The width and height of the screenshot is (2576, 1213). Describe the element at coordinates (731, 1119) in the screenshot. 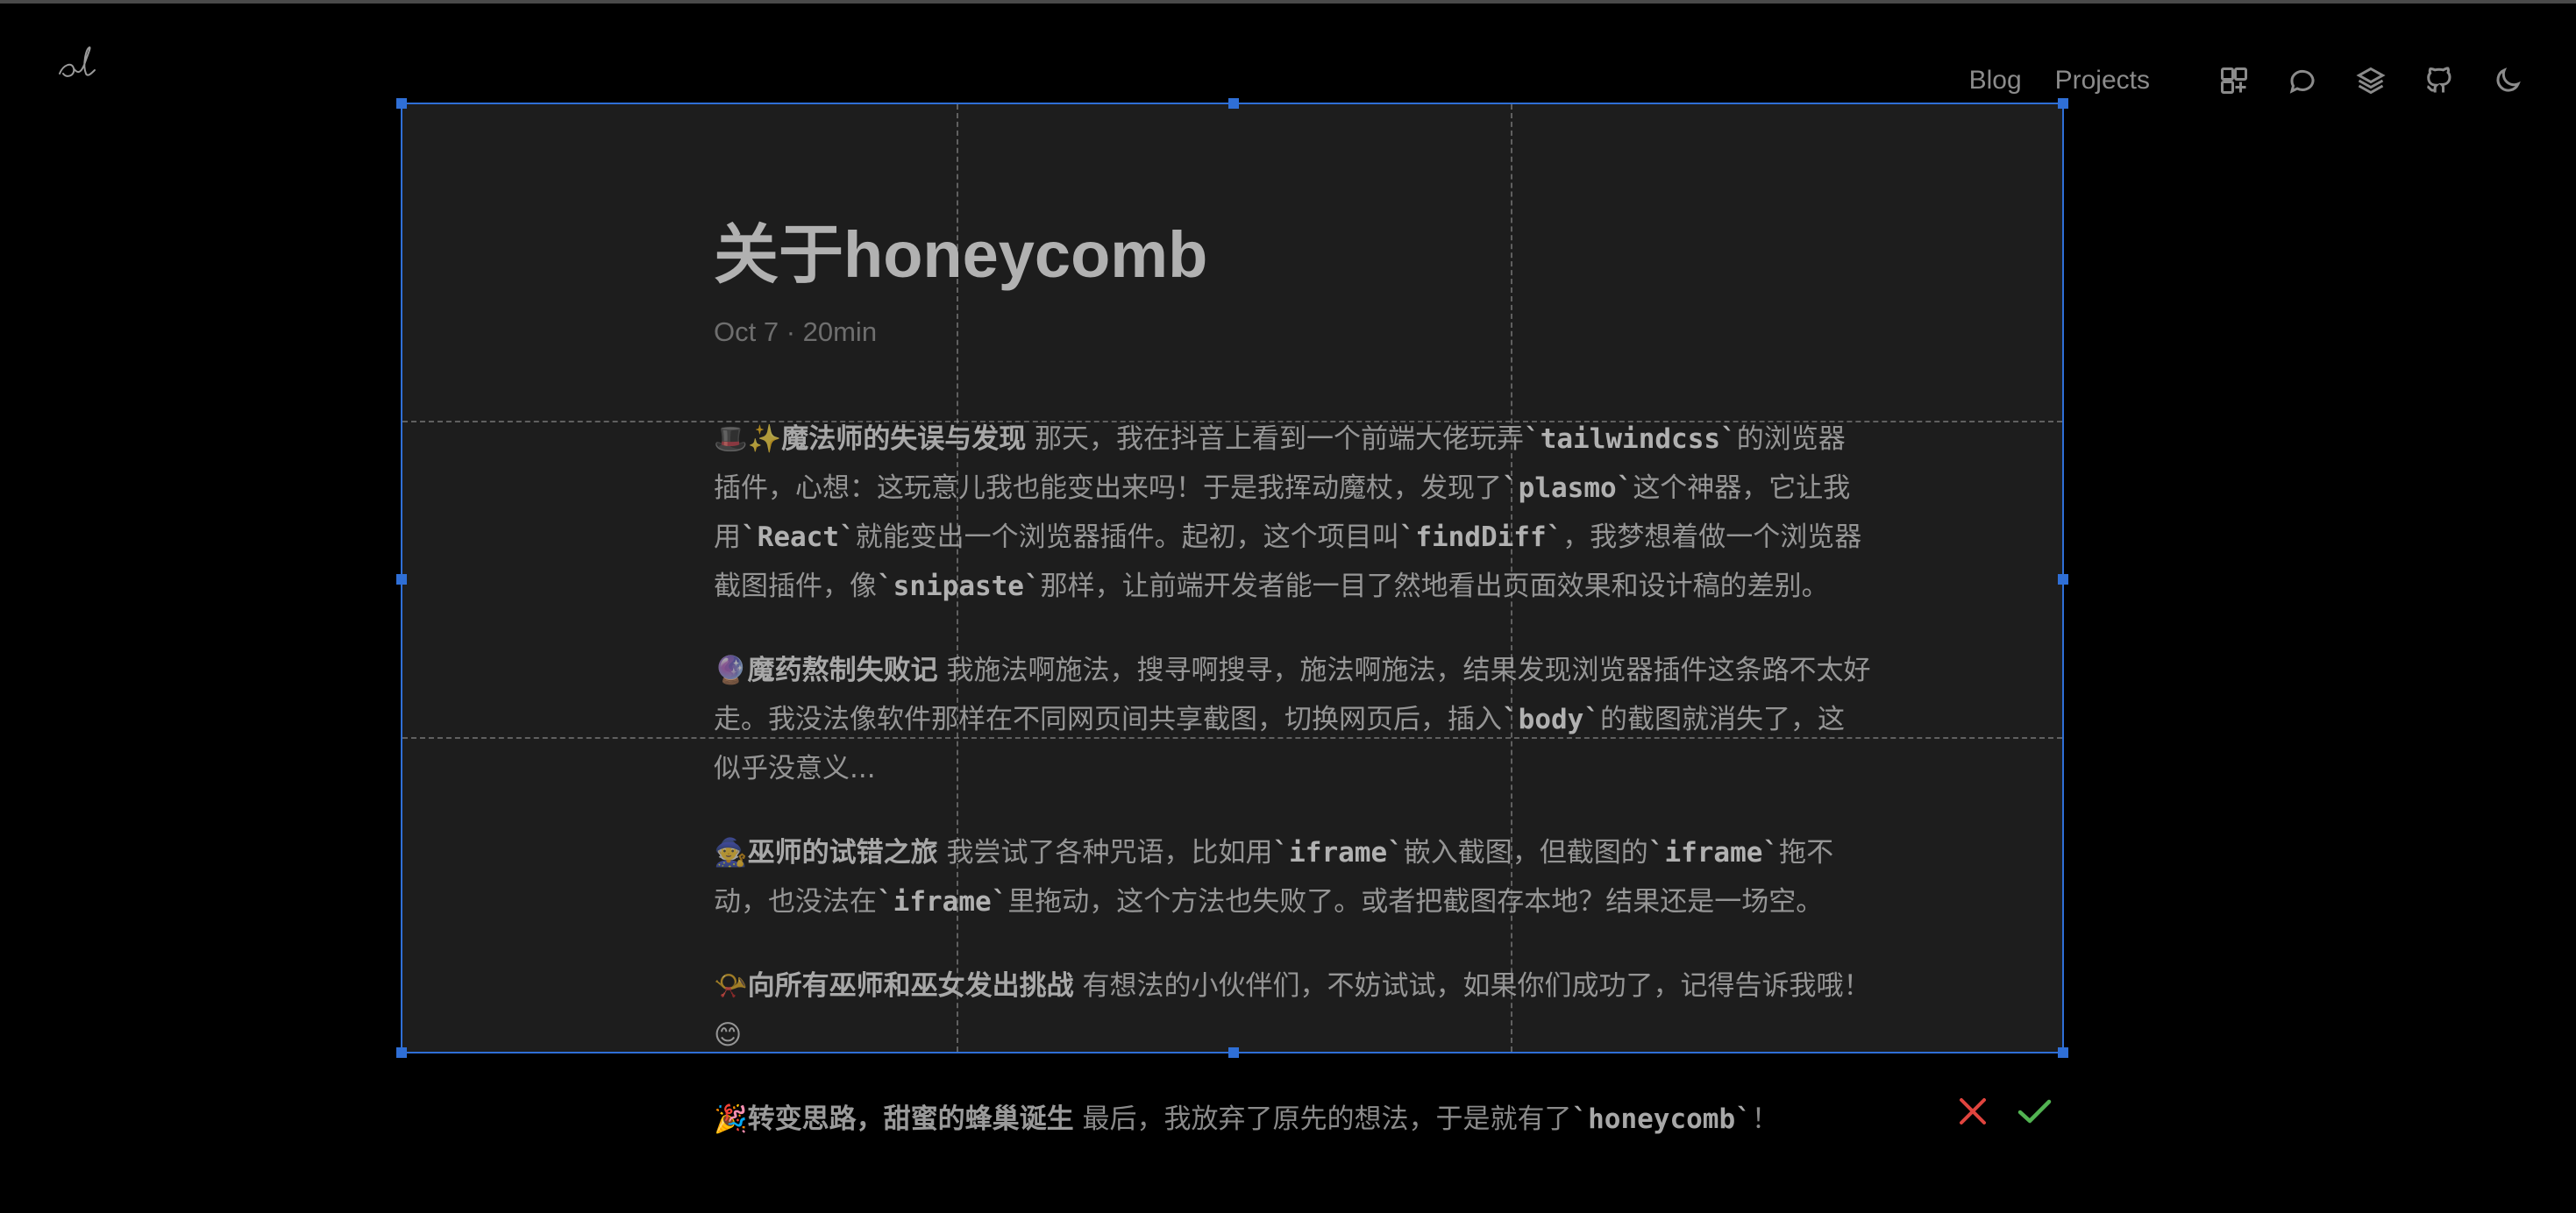

I see `paragraph-emoji: 🎉` at that location.